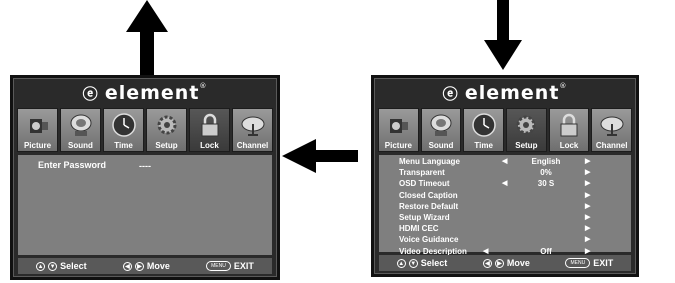 This screenshot has width=675, height=283. I want to click on menu-item-transparent: Transparent 0% ▶, so click(505, 173).